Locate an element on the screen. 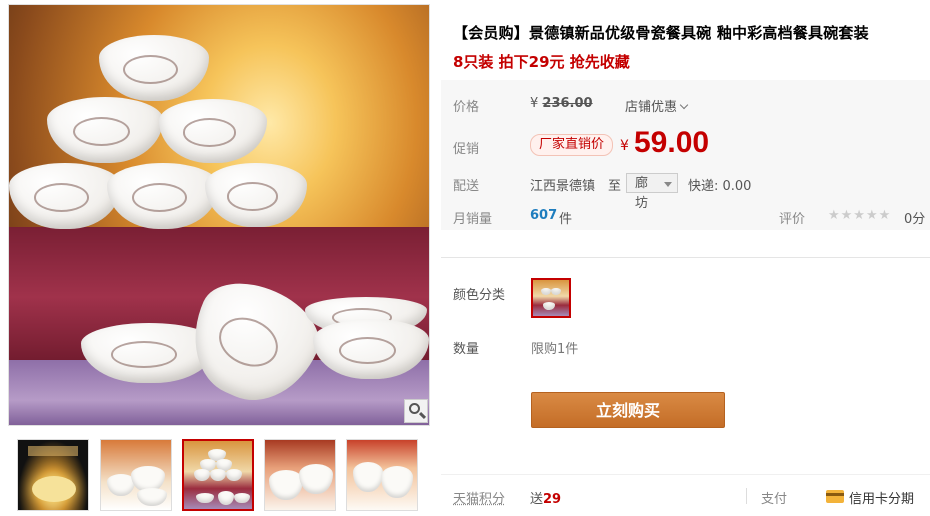  installment-link: 信用卡分期 is located at coordinates (881, 497).